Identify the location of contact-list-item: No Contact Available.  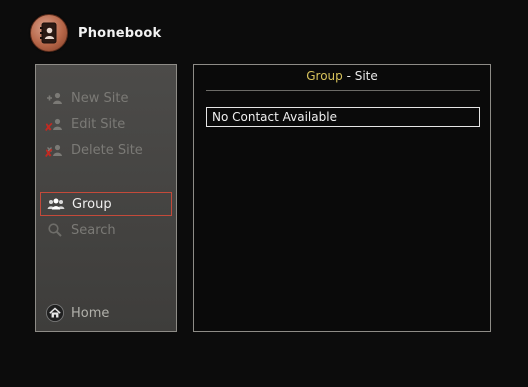
(343, 117).